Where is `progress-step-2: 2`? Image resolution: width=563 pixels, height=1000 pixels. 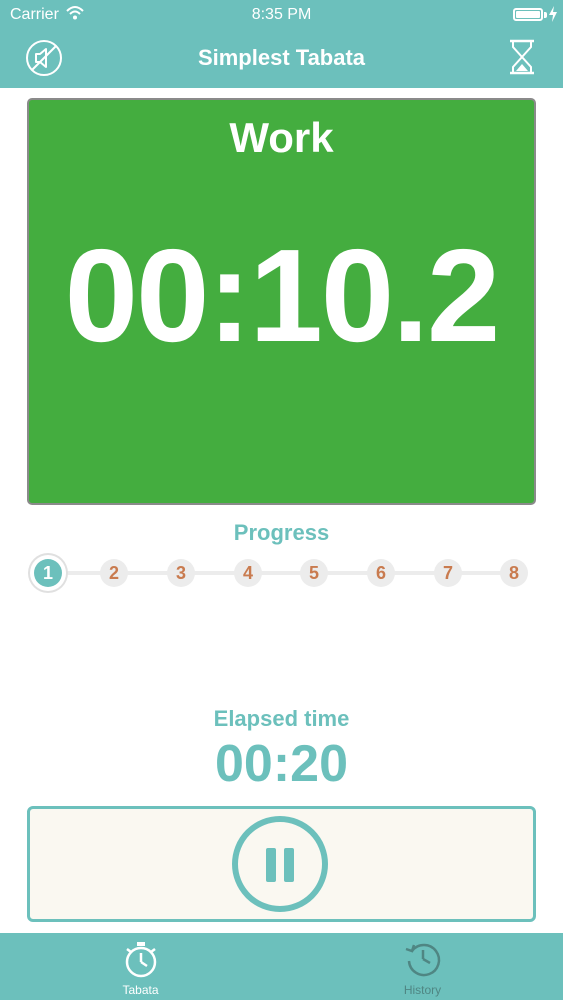 progress-step-2: 2 is located at coordinates (114, 573).